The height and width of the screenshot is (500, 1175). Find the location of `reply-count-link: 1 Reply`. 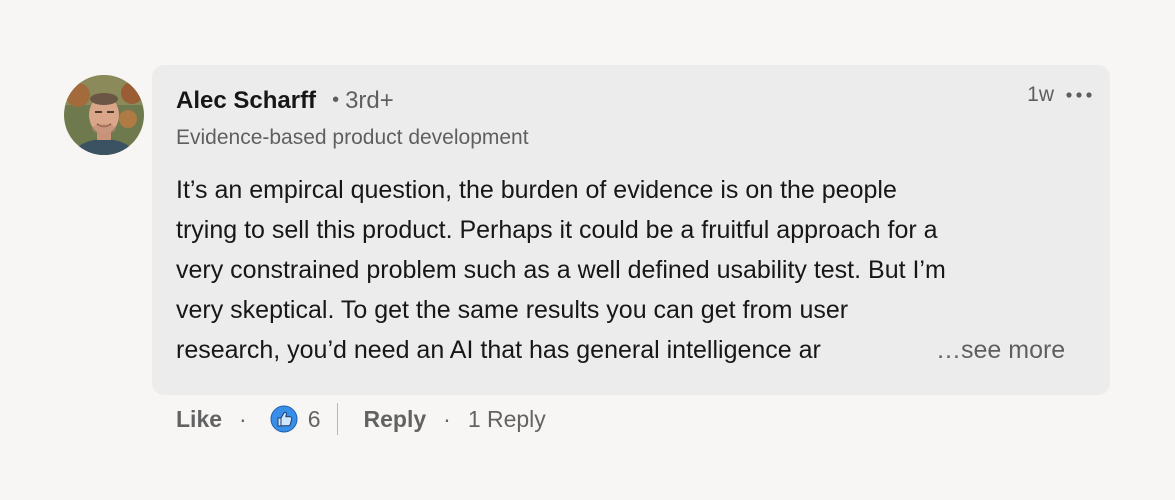

reply-count-link: 1 Reply is located at coordinates (507, 419).